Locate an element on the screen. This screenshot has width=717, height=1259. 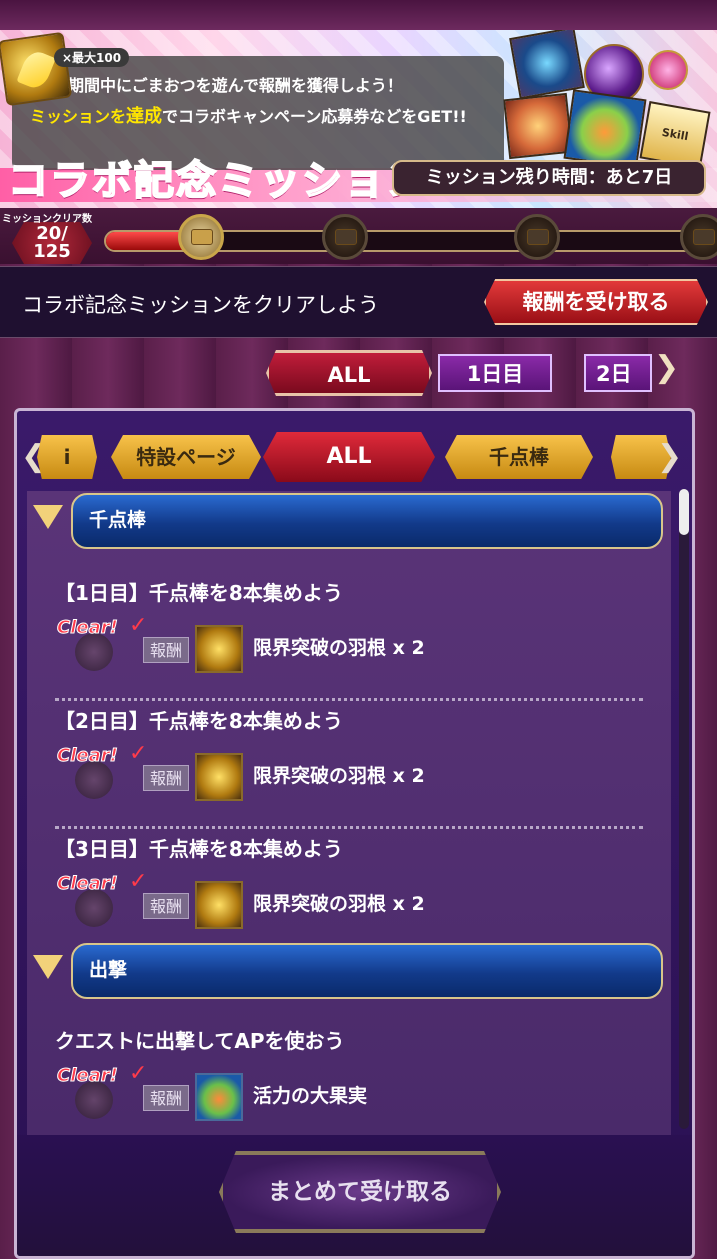
section-header-sortie: 出撃 is located at coordinates (349, 972).